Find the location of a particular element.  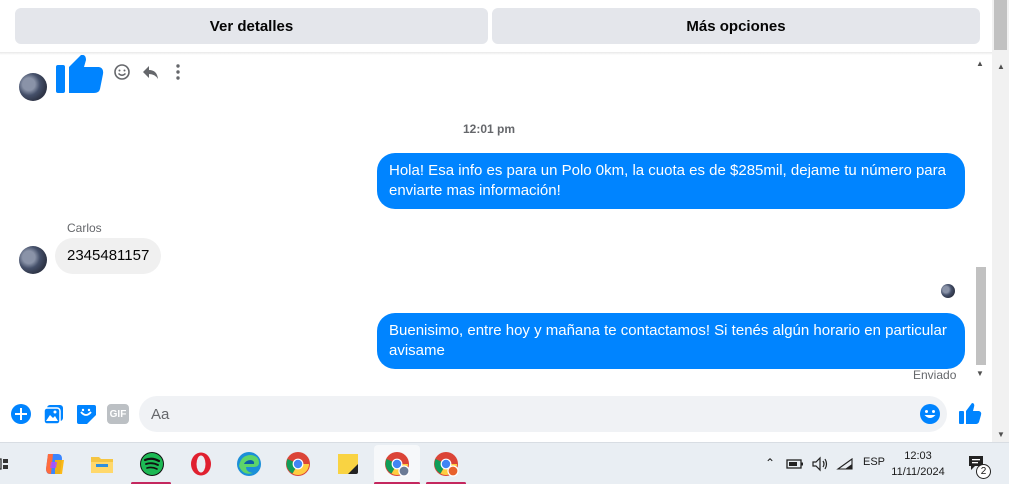

chevron-up-icon: ⌃ is located at coordinates (770, 463).